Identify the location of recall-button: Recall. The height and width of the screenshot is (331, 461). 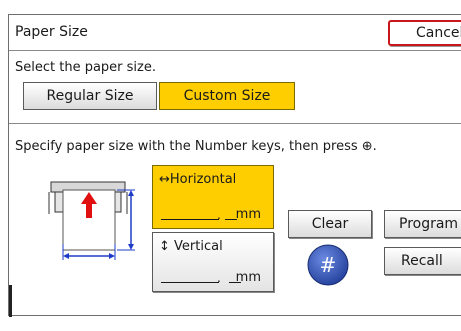
(422, 261).